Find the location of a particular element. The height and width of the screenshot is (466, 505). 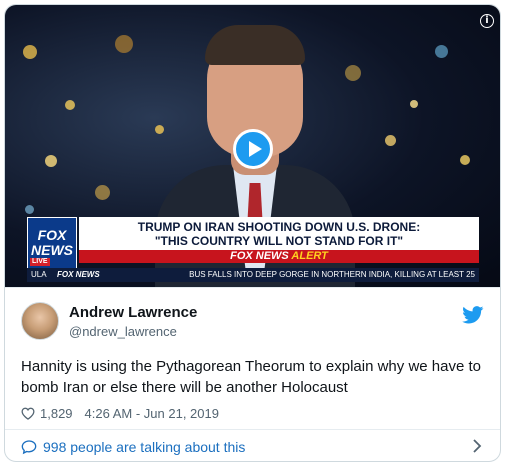

twitter-bird-icon is located at coordinates (473, 315).